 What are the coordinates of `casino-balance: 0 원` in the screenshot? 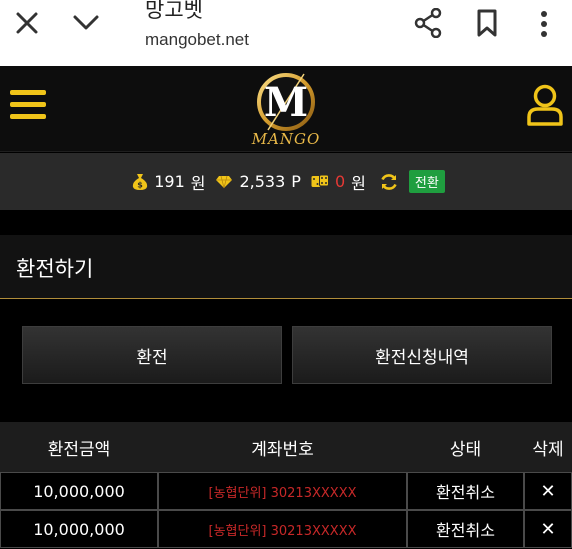 It's located at (338, 182).